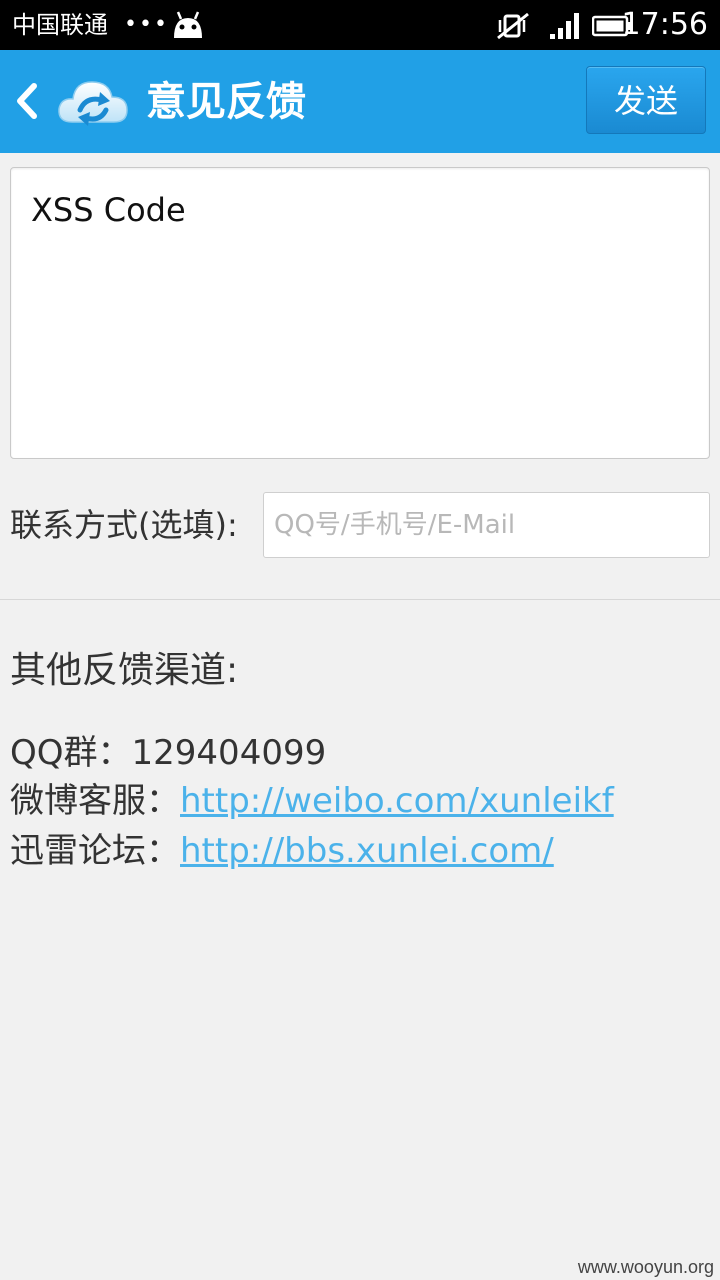  What do you see at coordinates (95, 801) in the screenshot?
I see `channel-label: 微博客服：` at bounding box center [95, 801].